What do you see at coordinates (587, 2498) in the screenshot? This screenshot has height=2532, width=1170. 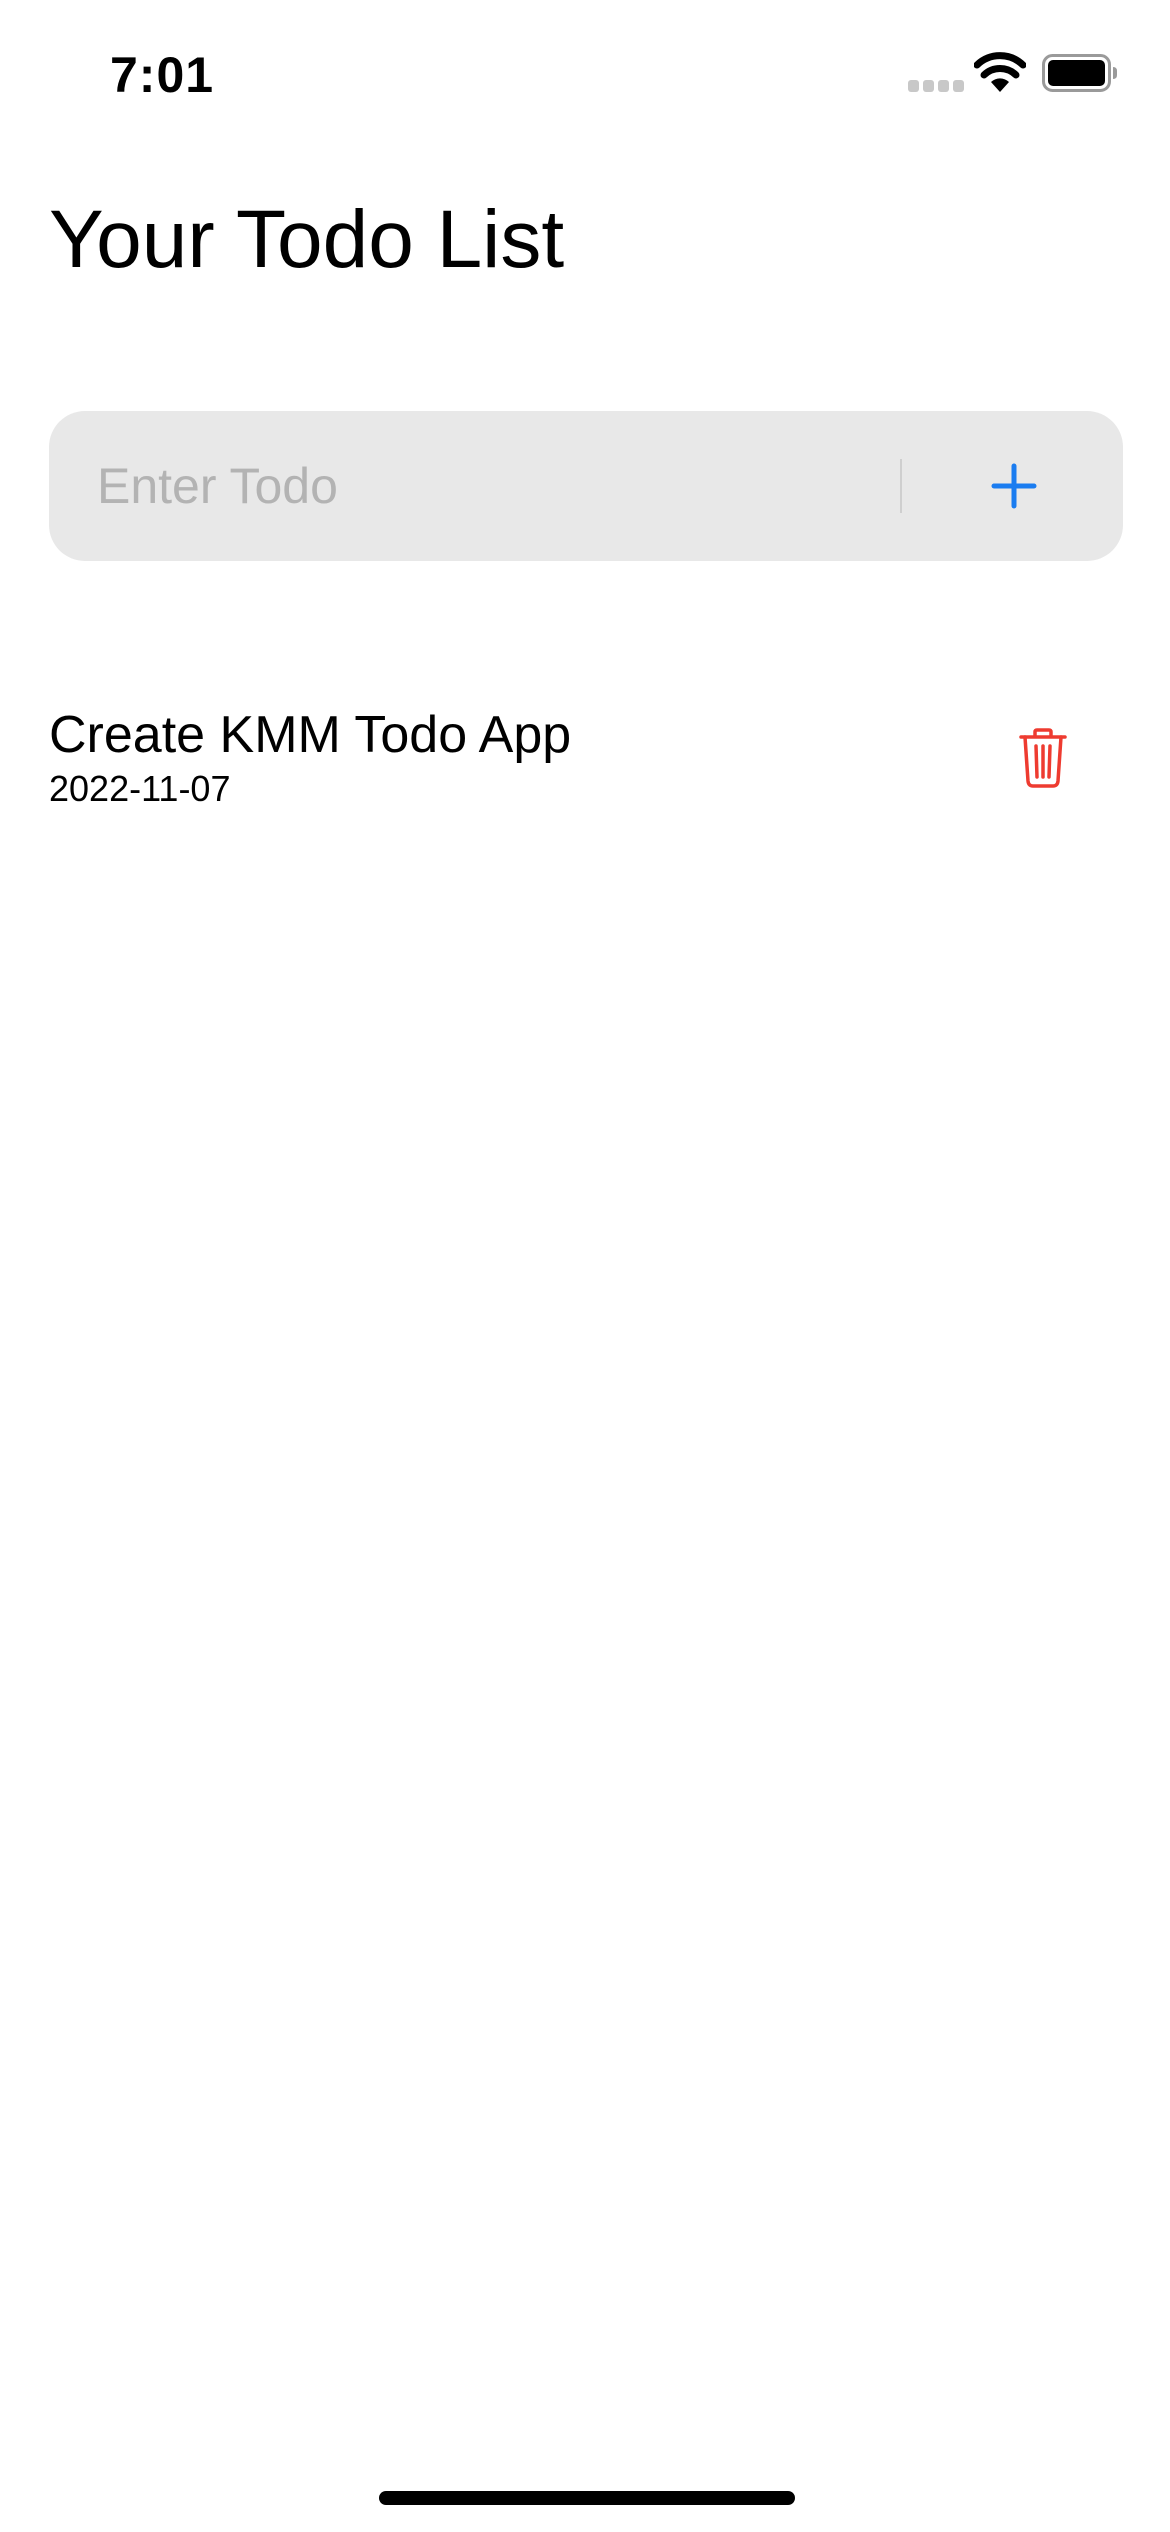 I see `home-indicator` at bounding box center [587, 2498].